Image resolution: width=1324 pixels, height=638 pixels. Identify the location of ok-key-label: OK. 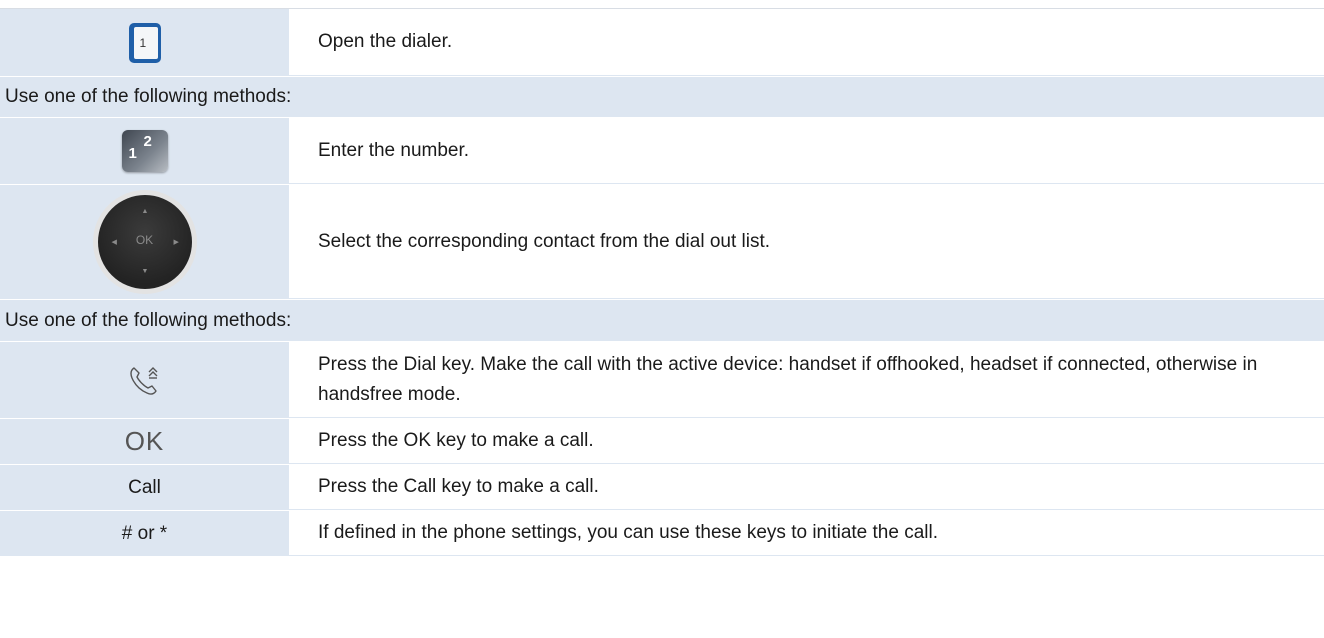
(144, 441).